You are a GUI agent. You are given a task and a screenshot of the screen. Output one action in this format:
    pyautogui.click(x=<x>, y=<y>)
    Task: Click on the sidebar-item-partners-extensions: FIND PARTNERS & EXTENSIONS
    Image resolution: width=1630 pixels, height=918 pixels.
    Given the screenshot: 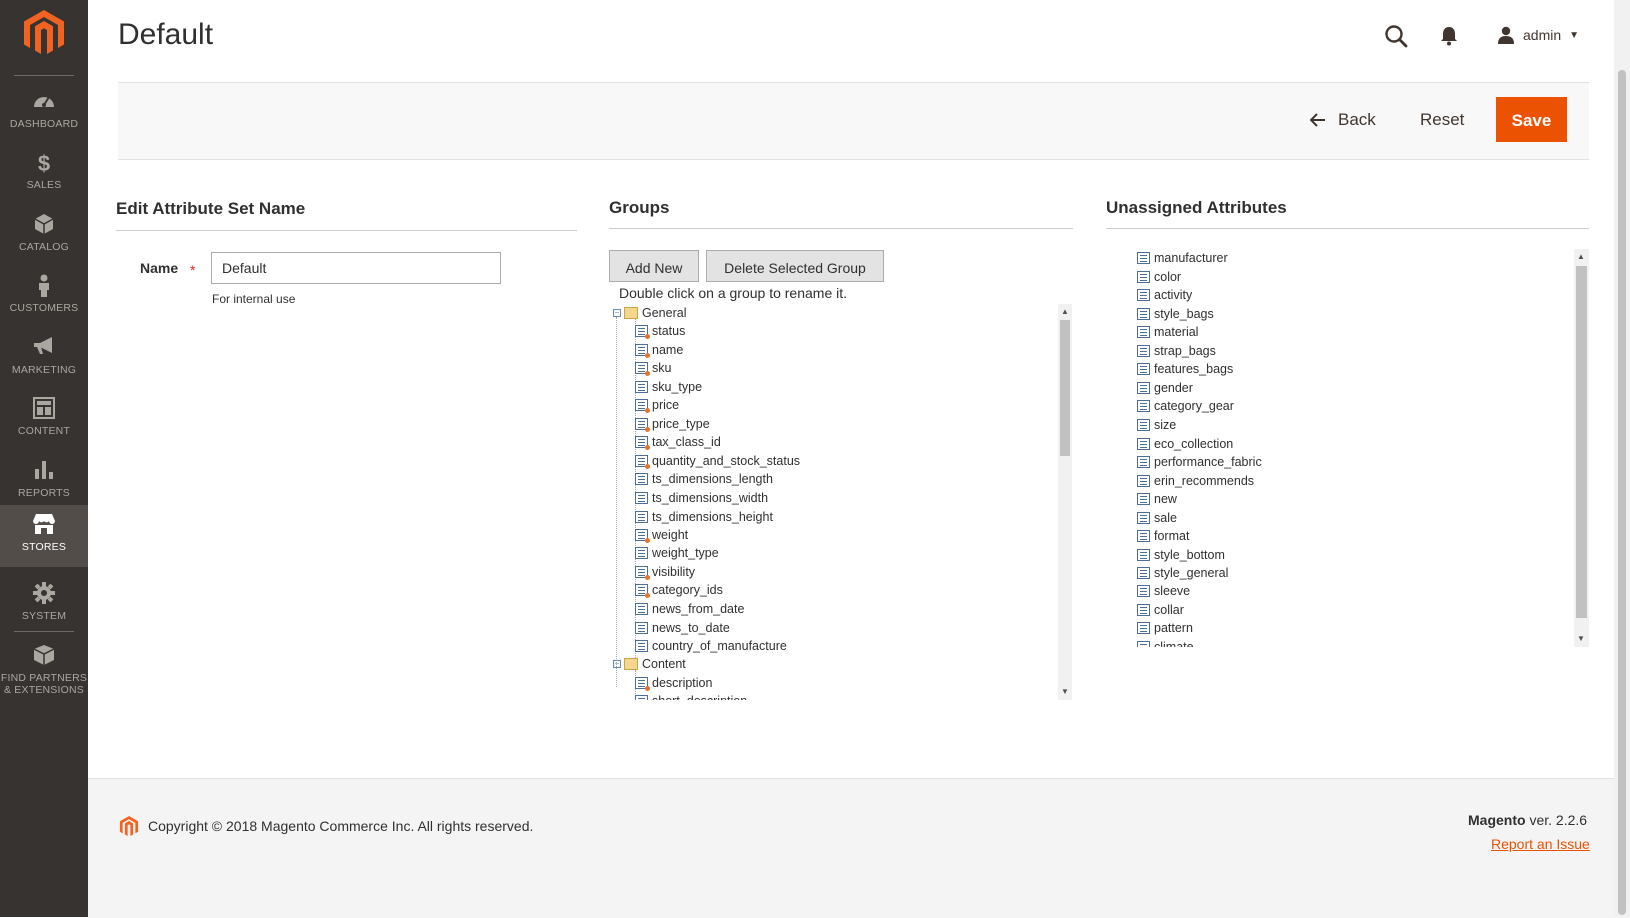 What is the action you would take?
    pyautogui.click(x=44, y=667)
    